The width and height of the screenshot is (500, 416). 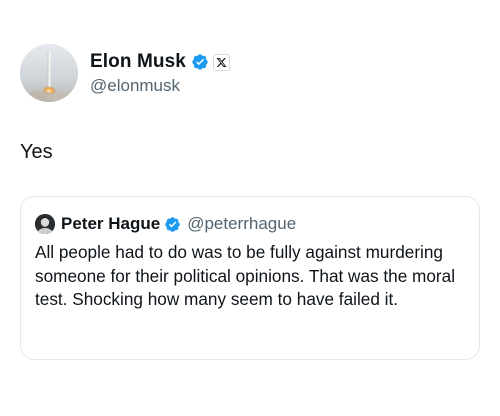 What do you see at coordinates (160, 86) in the screenshot?
I see `author-handle: @elonmusk` at bounding box center [160, 86].